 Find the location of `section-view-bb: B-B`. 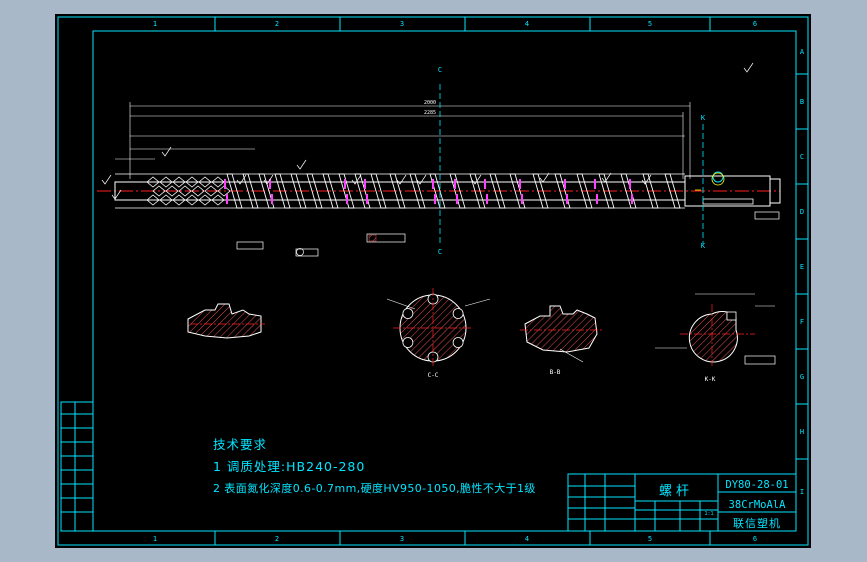

section-view-bb: B-B is located at coordinates (561, 340).